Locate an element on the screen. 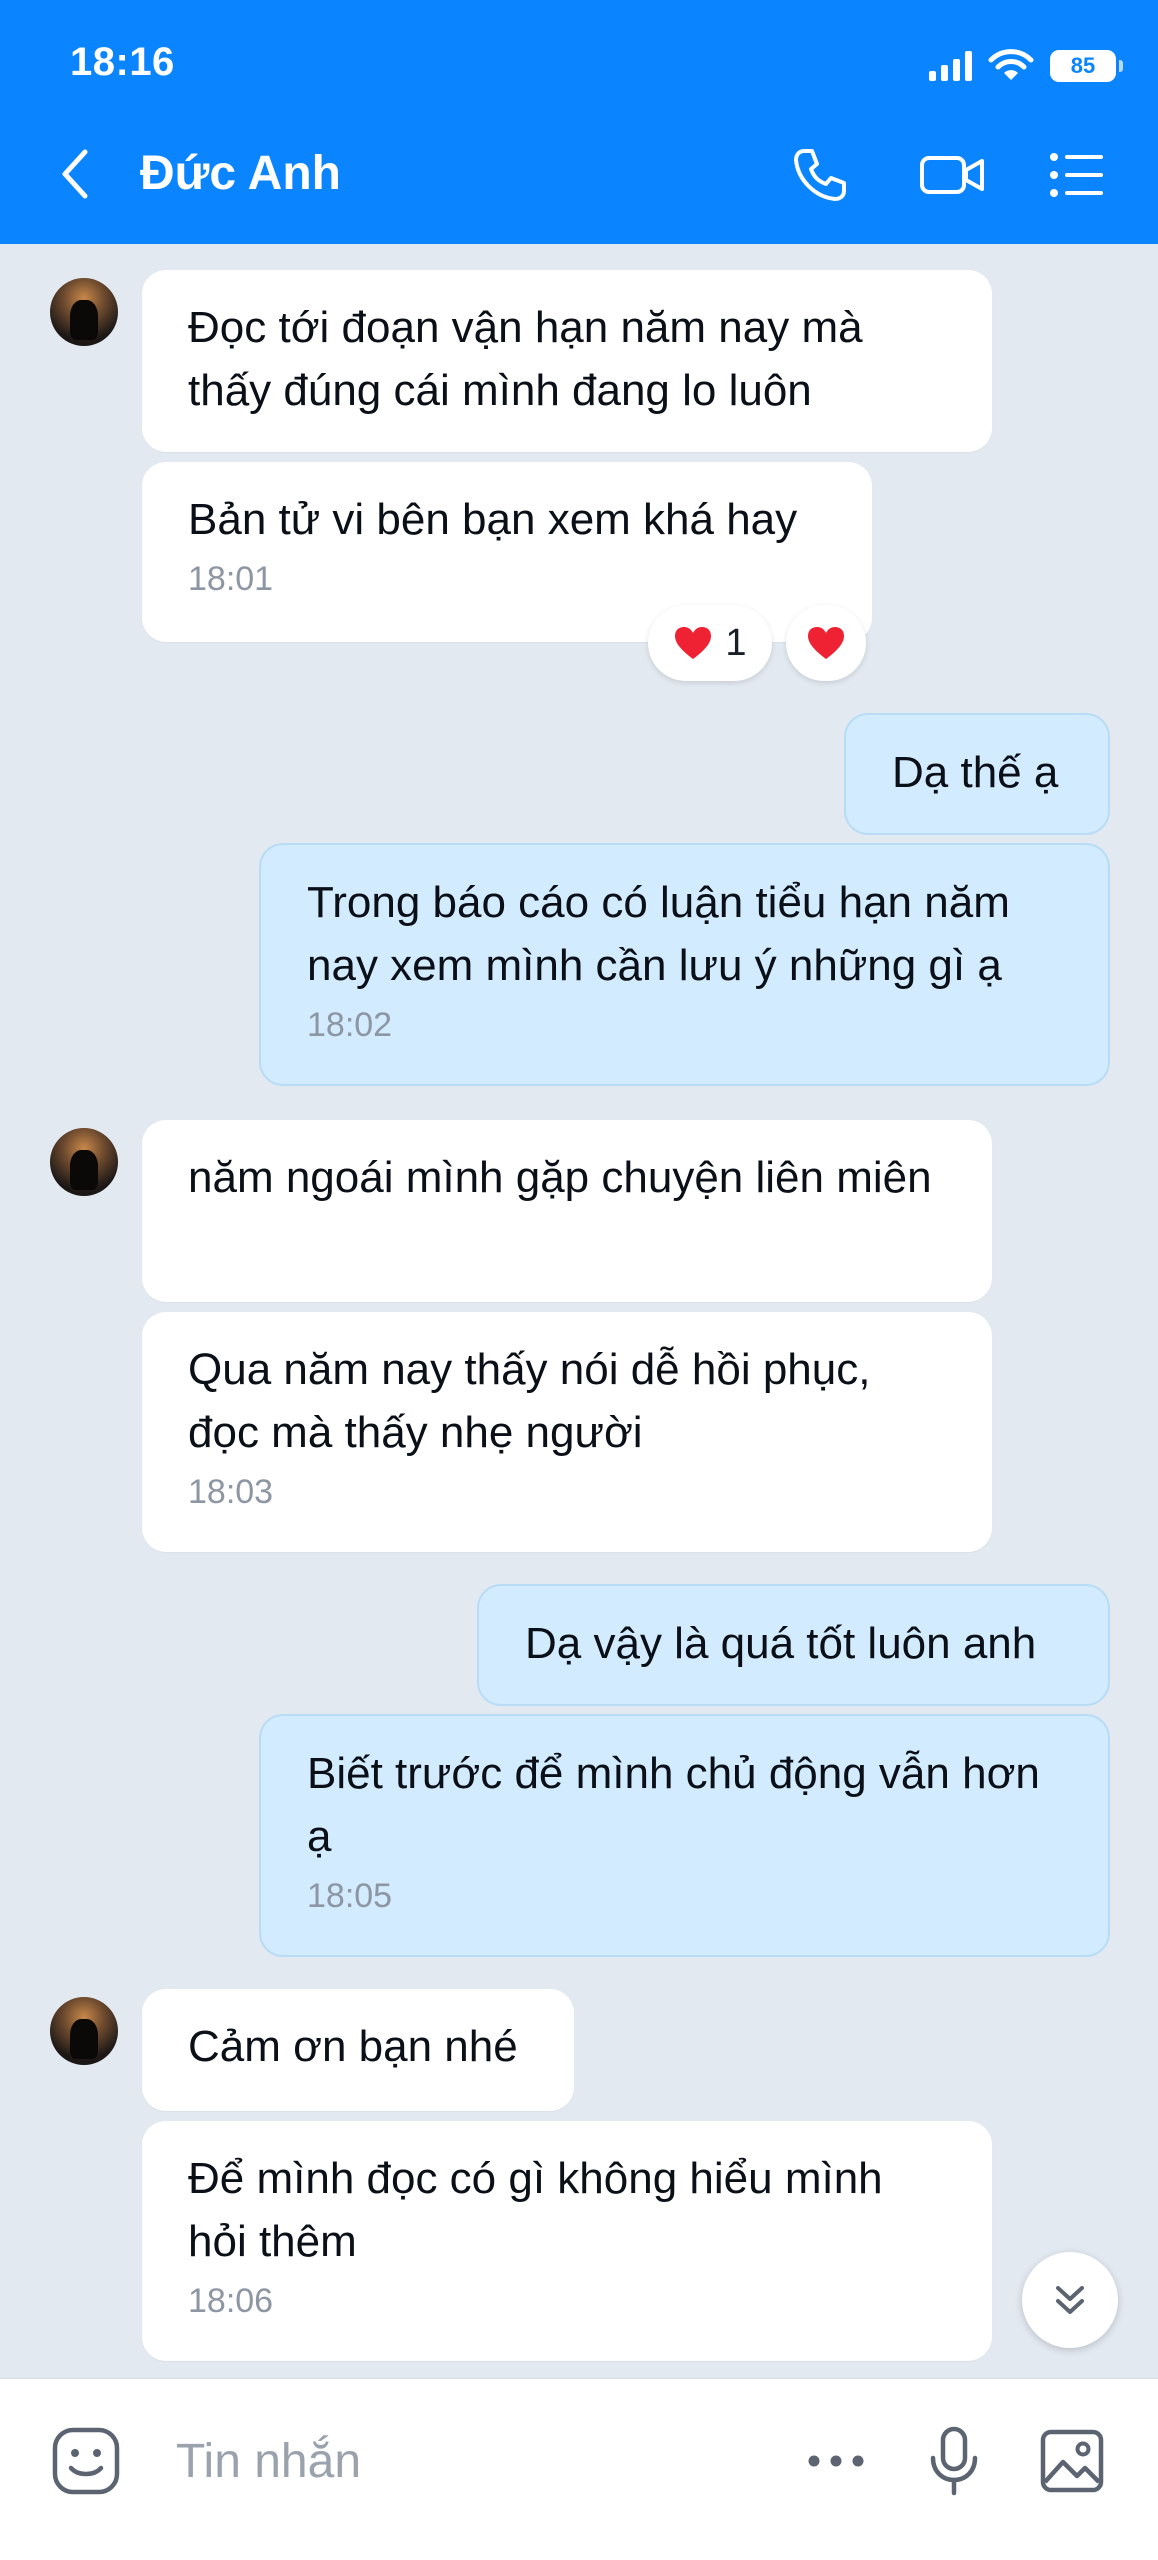 This screenshot has height=2560, width=1158. reaction-count: 1 is located at coordinates (736, 642).